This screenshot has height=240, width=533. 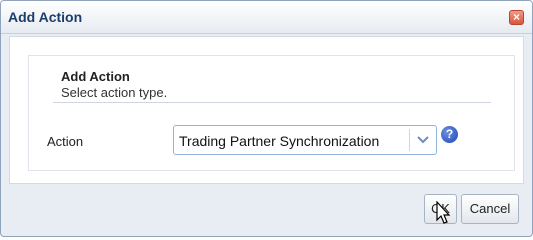 I want to click on help-icon: ?, so click(x=449, y=134).